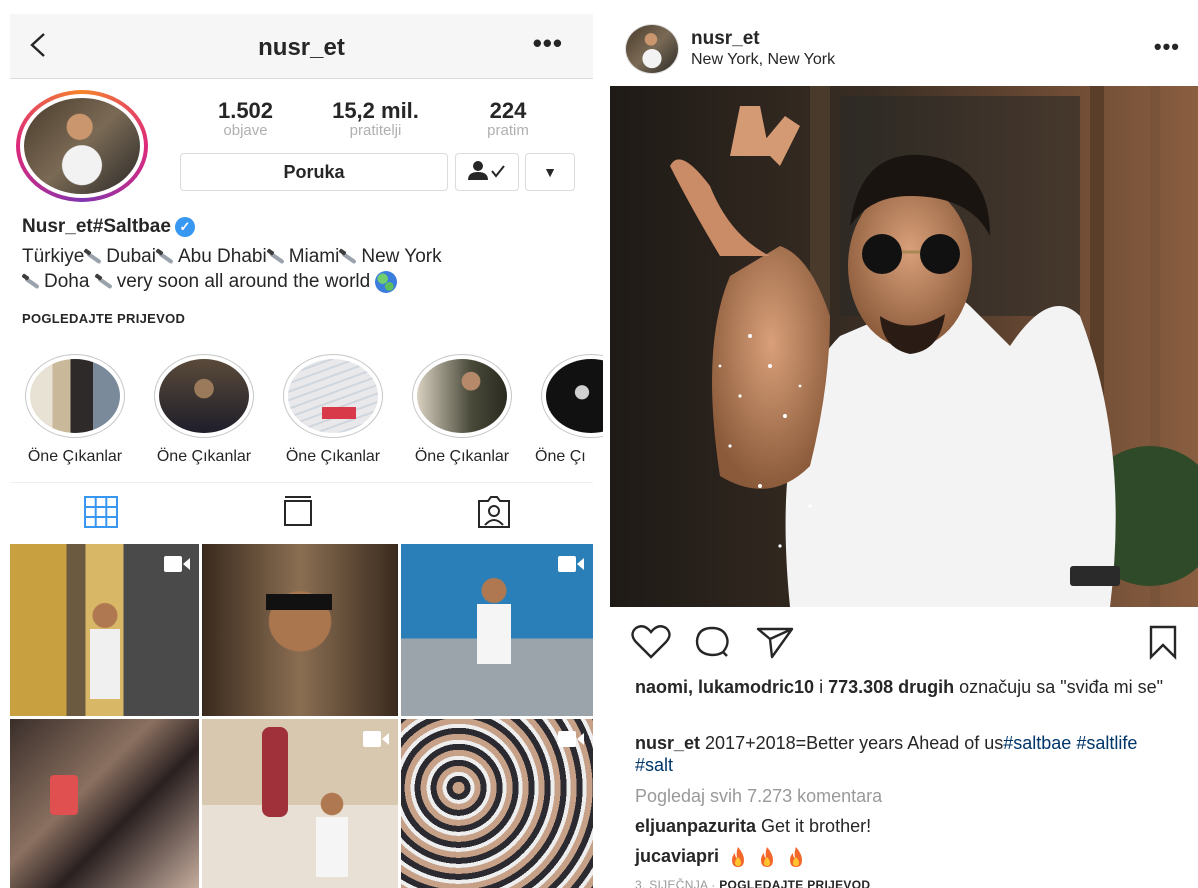 Image resolution: width=1198 pixels, height=888 pixels. What do you see at coordinates (1059, 687) in the screenshot?
I see `likes-suffix: označuju sa "sviđa mi se"` at bounding box center [1059, 687].